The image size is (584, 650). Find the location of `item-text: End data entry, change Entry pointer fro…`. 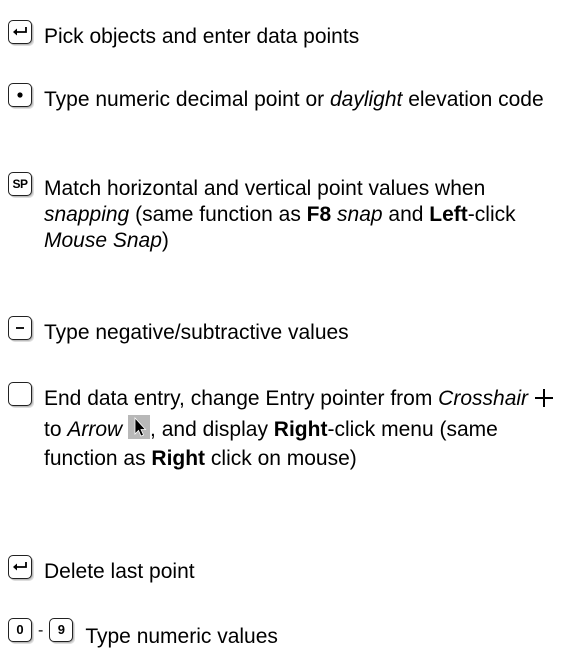

item-text: End data entry, change Entry pointer fro… is located at coordinates (304, 429).